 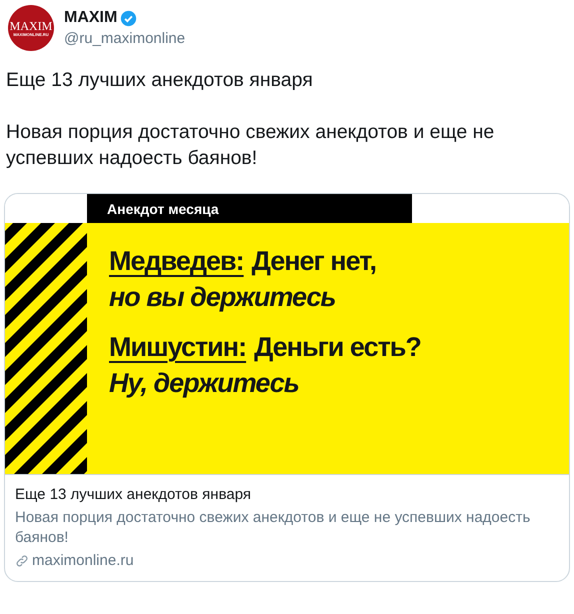 I want to click on quote-text: Ну, держитесь, so click(x=204, y=383).